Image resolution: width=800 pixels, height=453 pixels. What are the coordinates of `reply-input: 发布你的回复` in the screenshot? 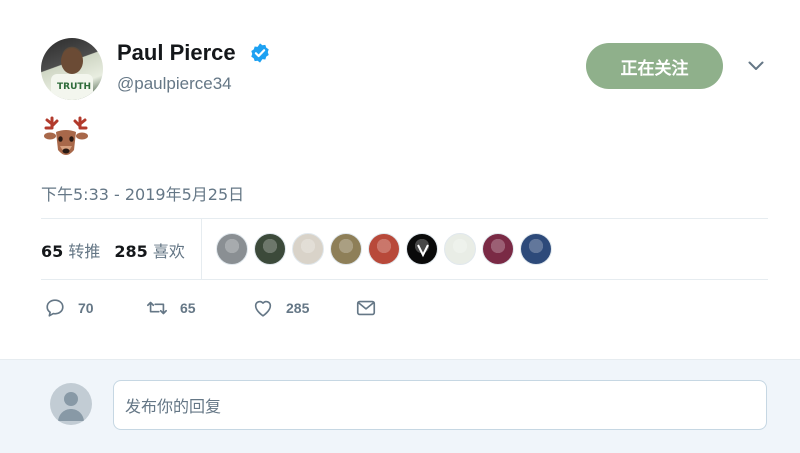 It's located at (440, 405).